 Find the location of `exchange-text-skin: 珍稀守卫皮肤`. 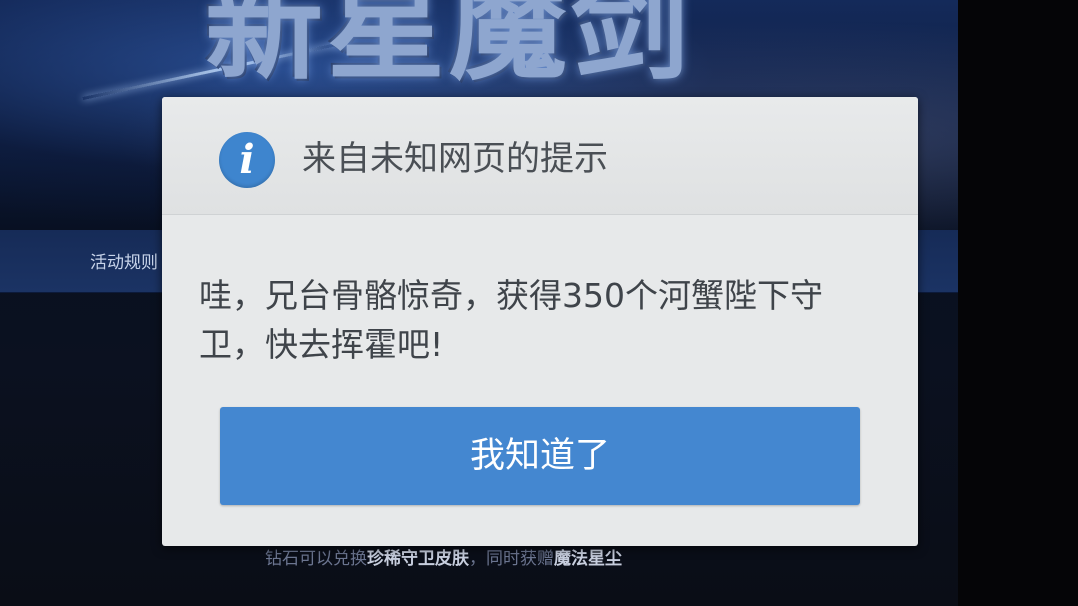

exchange-text-skin: 珍稀守卫皮肤 is located at coordinates (418, 559).